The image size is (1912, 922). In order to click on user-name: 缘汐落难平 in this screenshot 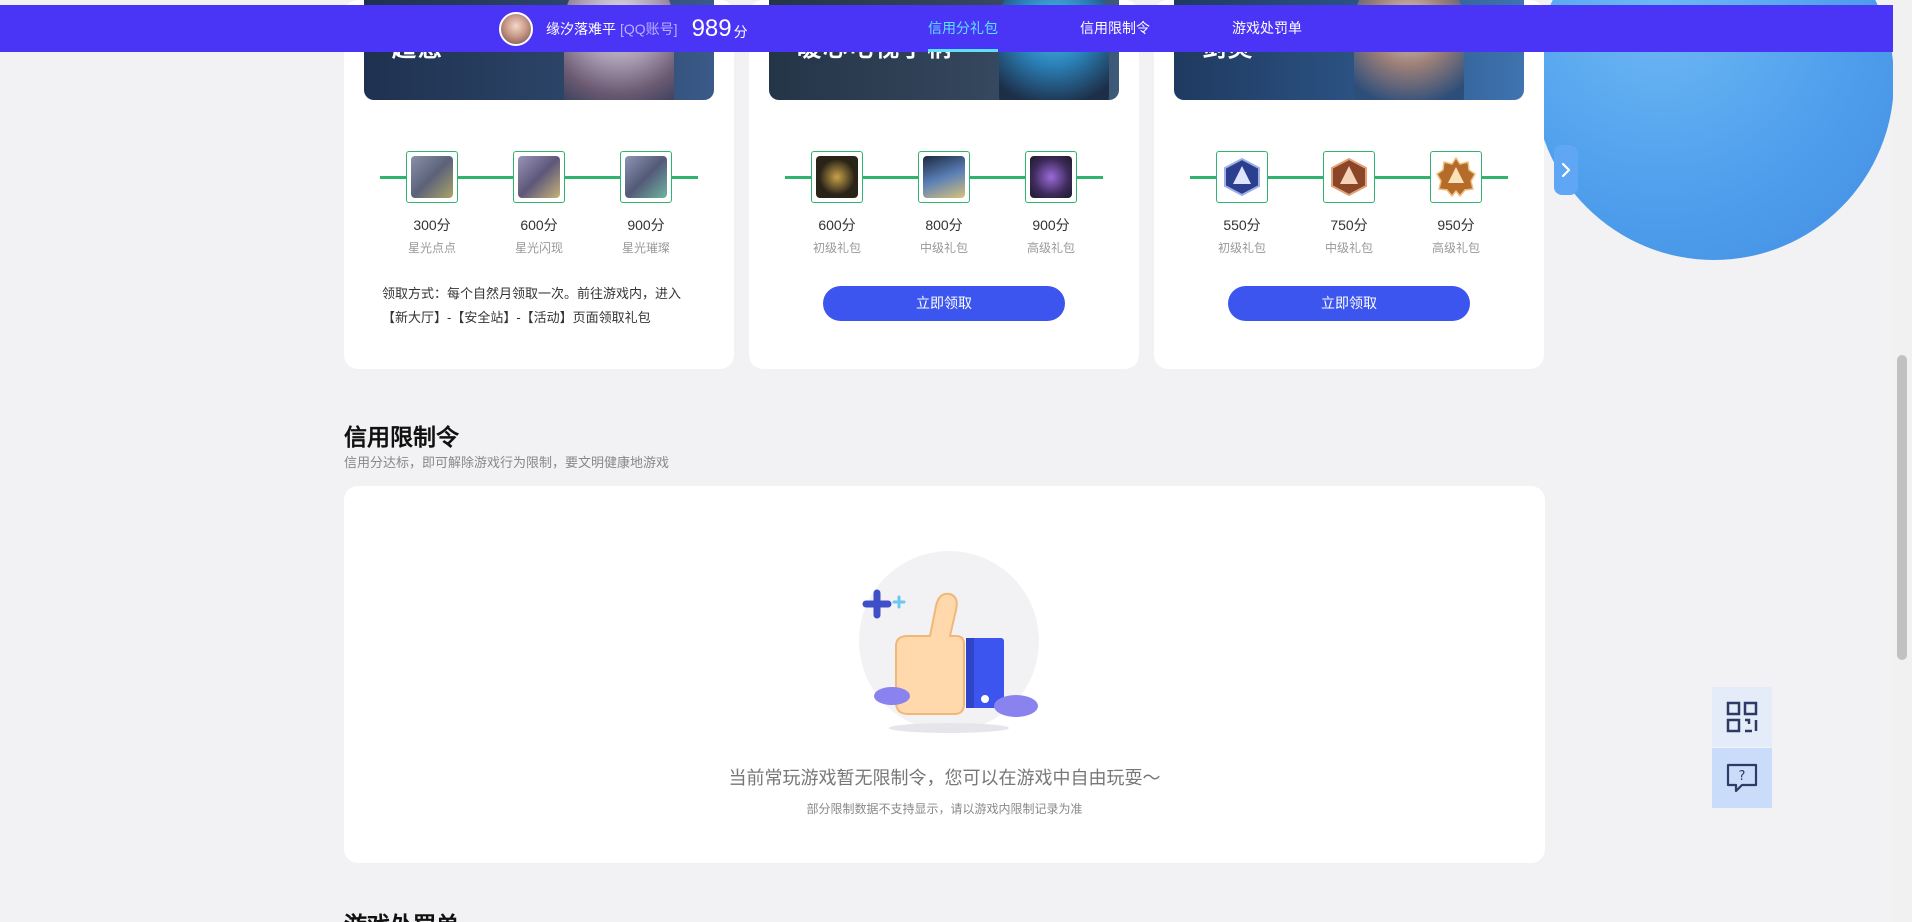, I will do `click(581, 29)`.